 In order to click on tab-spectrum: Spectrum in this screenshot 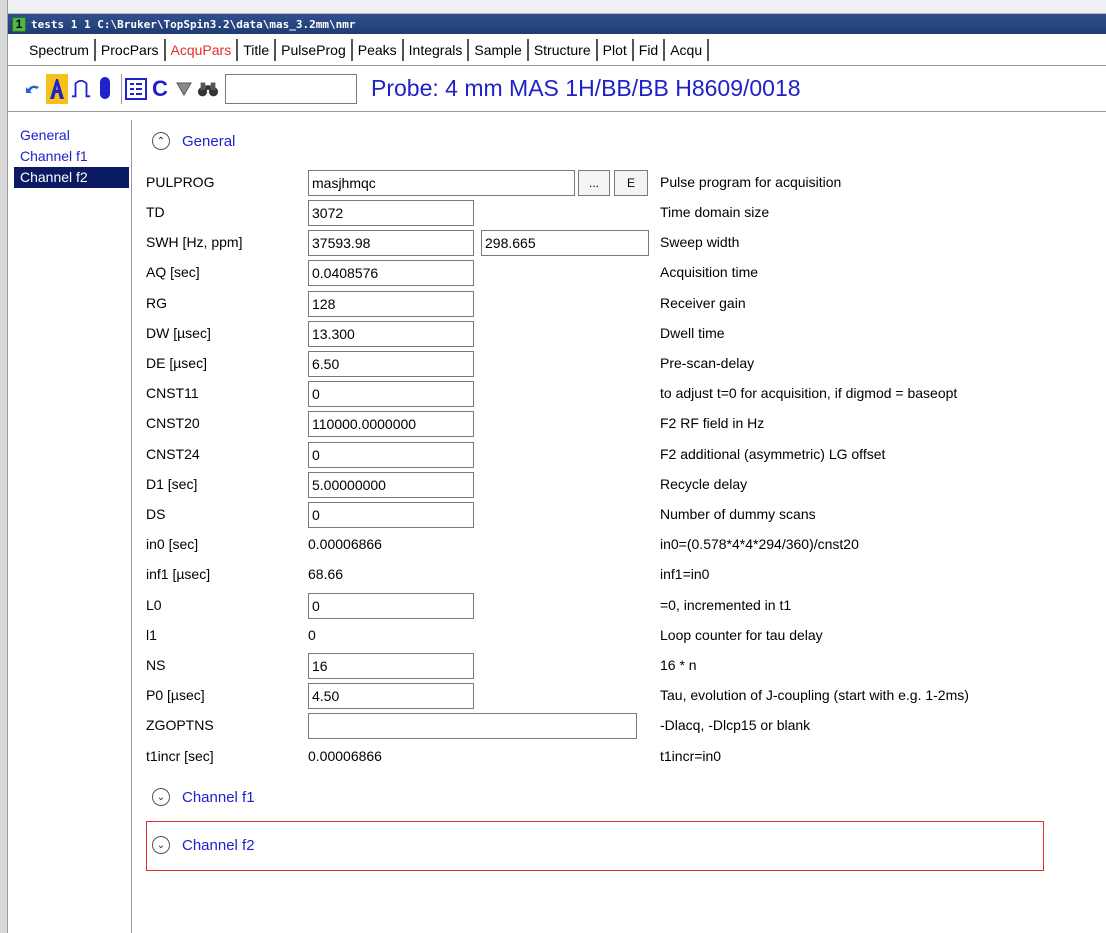, I will do `click(60, 49)`.